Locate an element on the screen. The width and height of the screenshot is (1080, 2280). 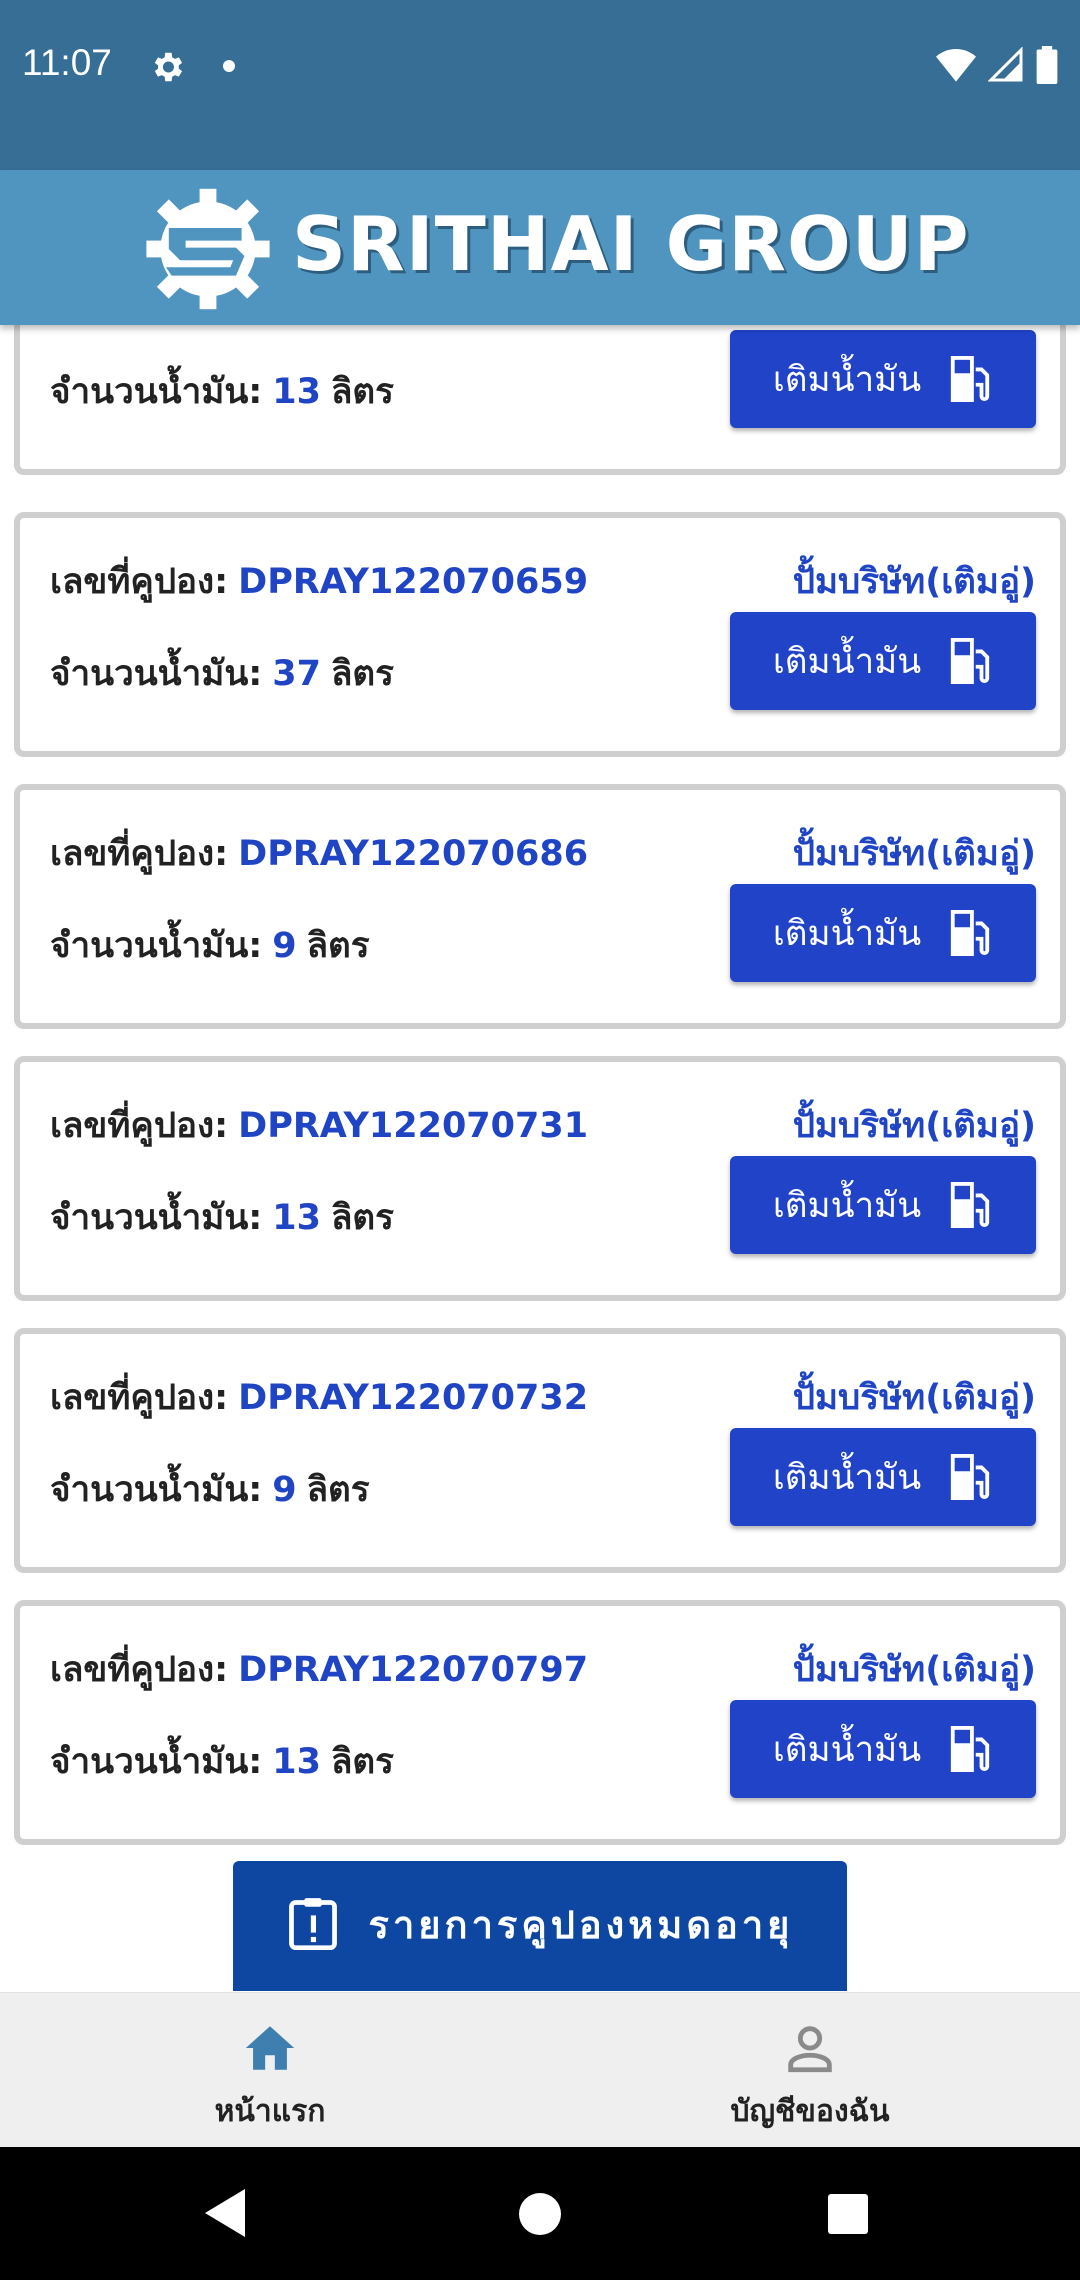
coupon-code-row: เลขที่คูปอง: DPRAY122070731 is located at coordinates (319, 1125).